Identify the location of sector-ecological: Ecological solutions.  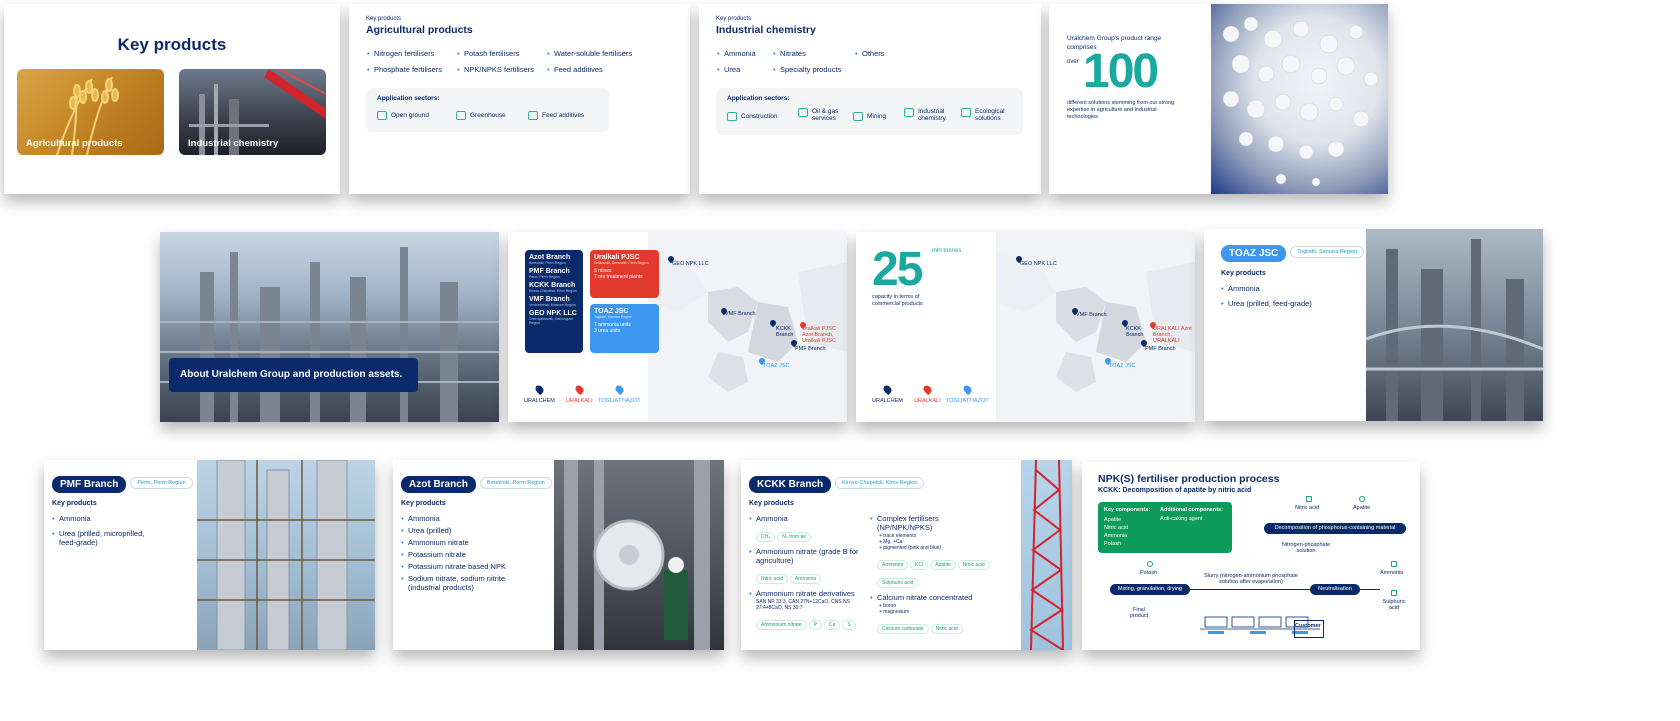
(991, 115).